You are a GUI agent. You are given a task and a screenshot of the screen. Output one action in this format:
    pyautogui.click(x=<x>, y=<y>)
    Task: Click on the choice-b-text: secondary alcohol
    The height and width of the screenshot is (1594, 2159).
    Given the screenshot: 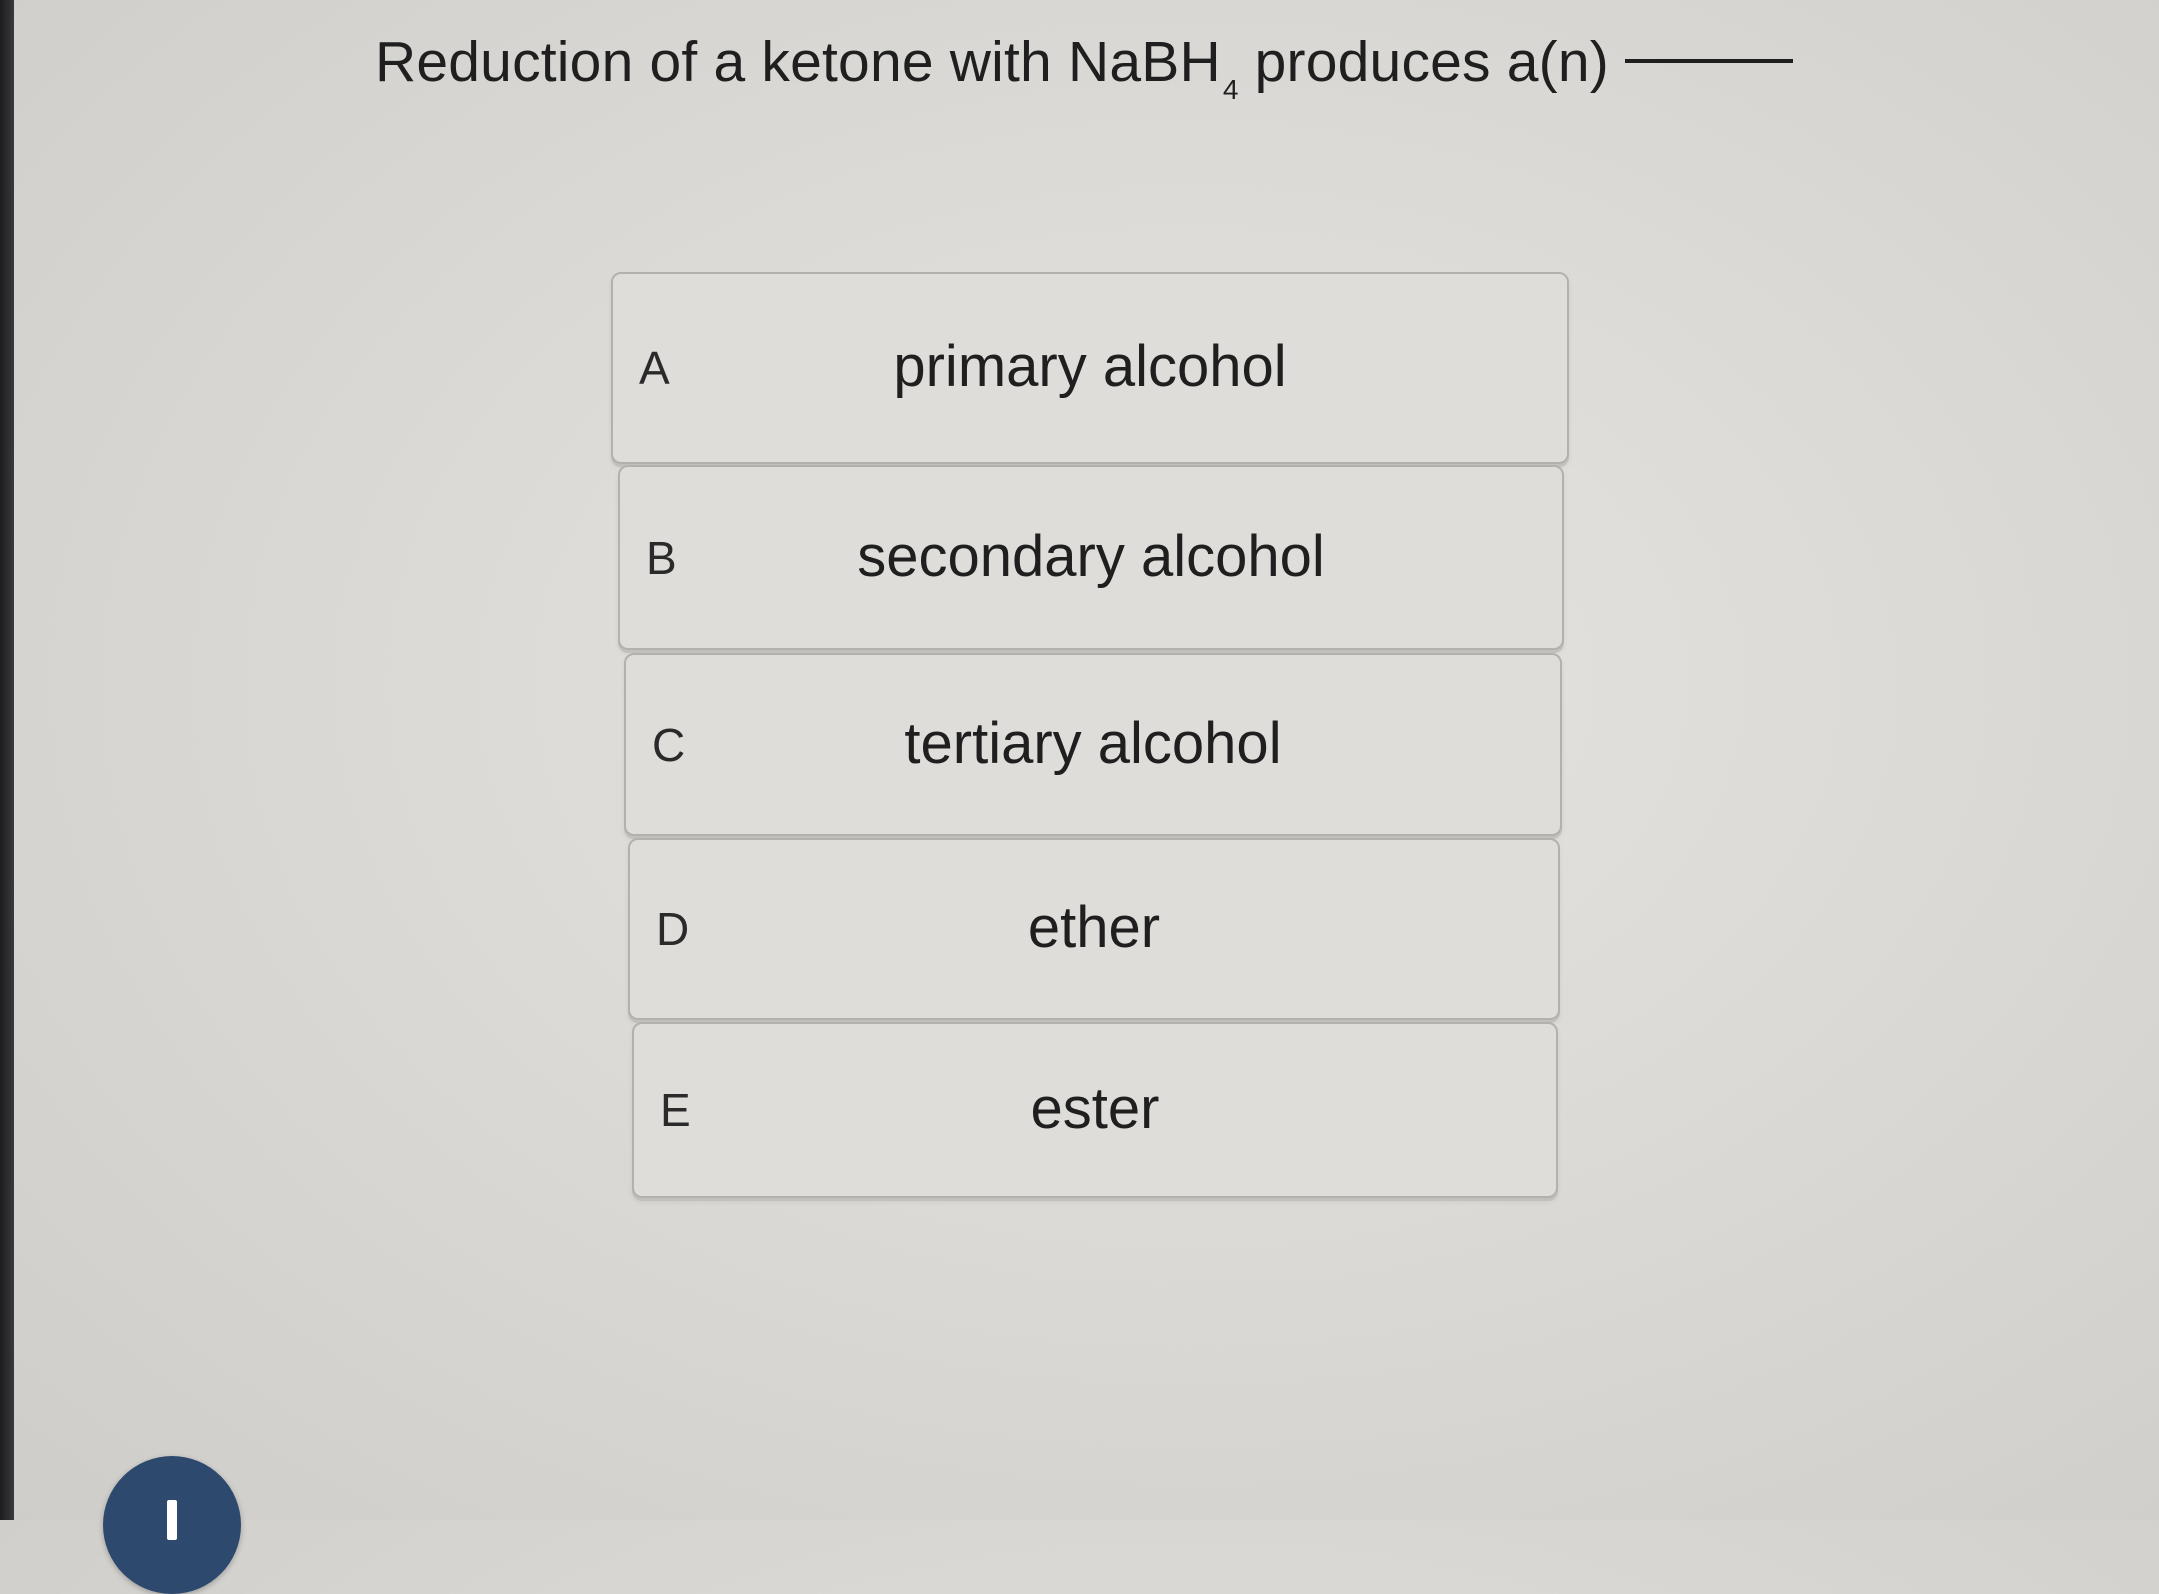 What is the action you would take?
    pyautogui.click(x=1091, y=556)
    